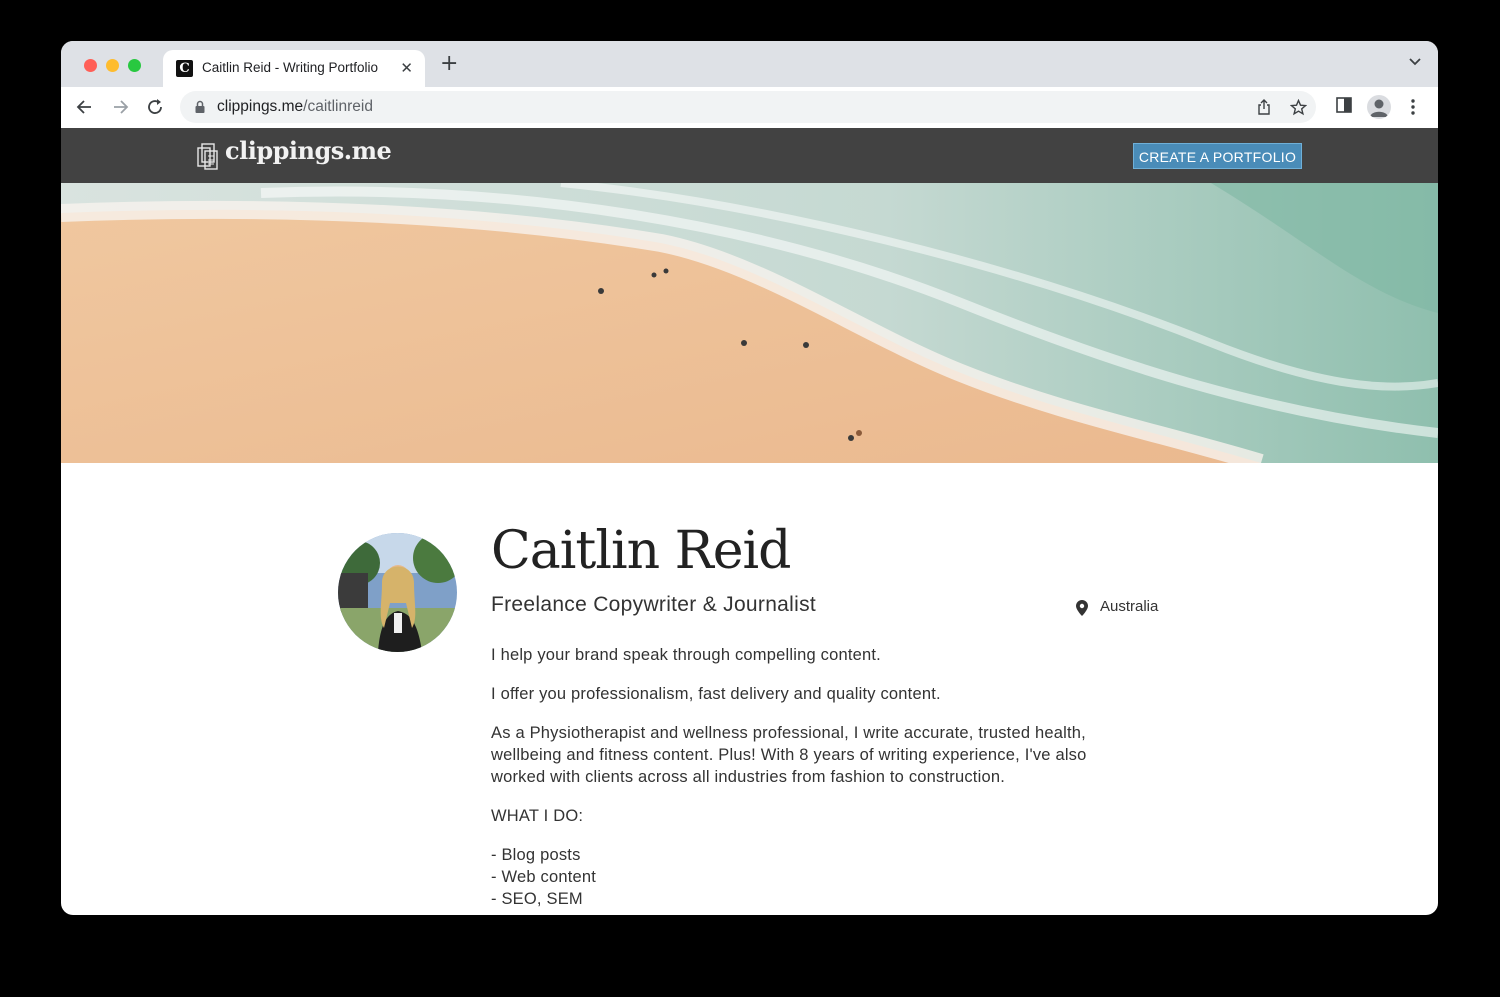 The image size is (1500, 997). Describe the element at coordinates (260, 106) in the screenshot. I see `url-host: clippings.me` at that location.